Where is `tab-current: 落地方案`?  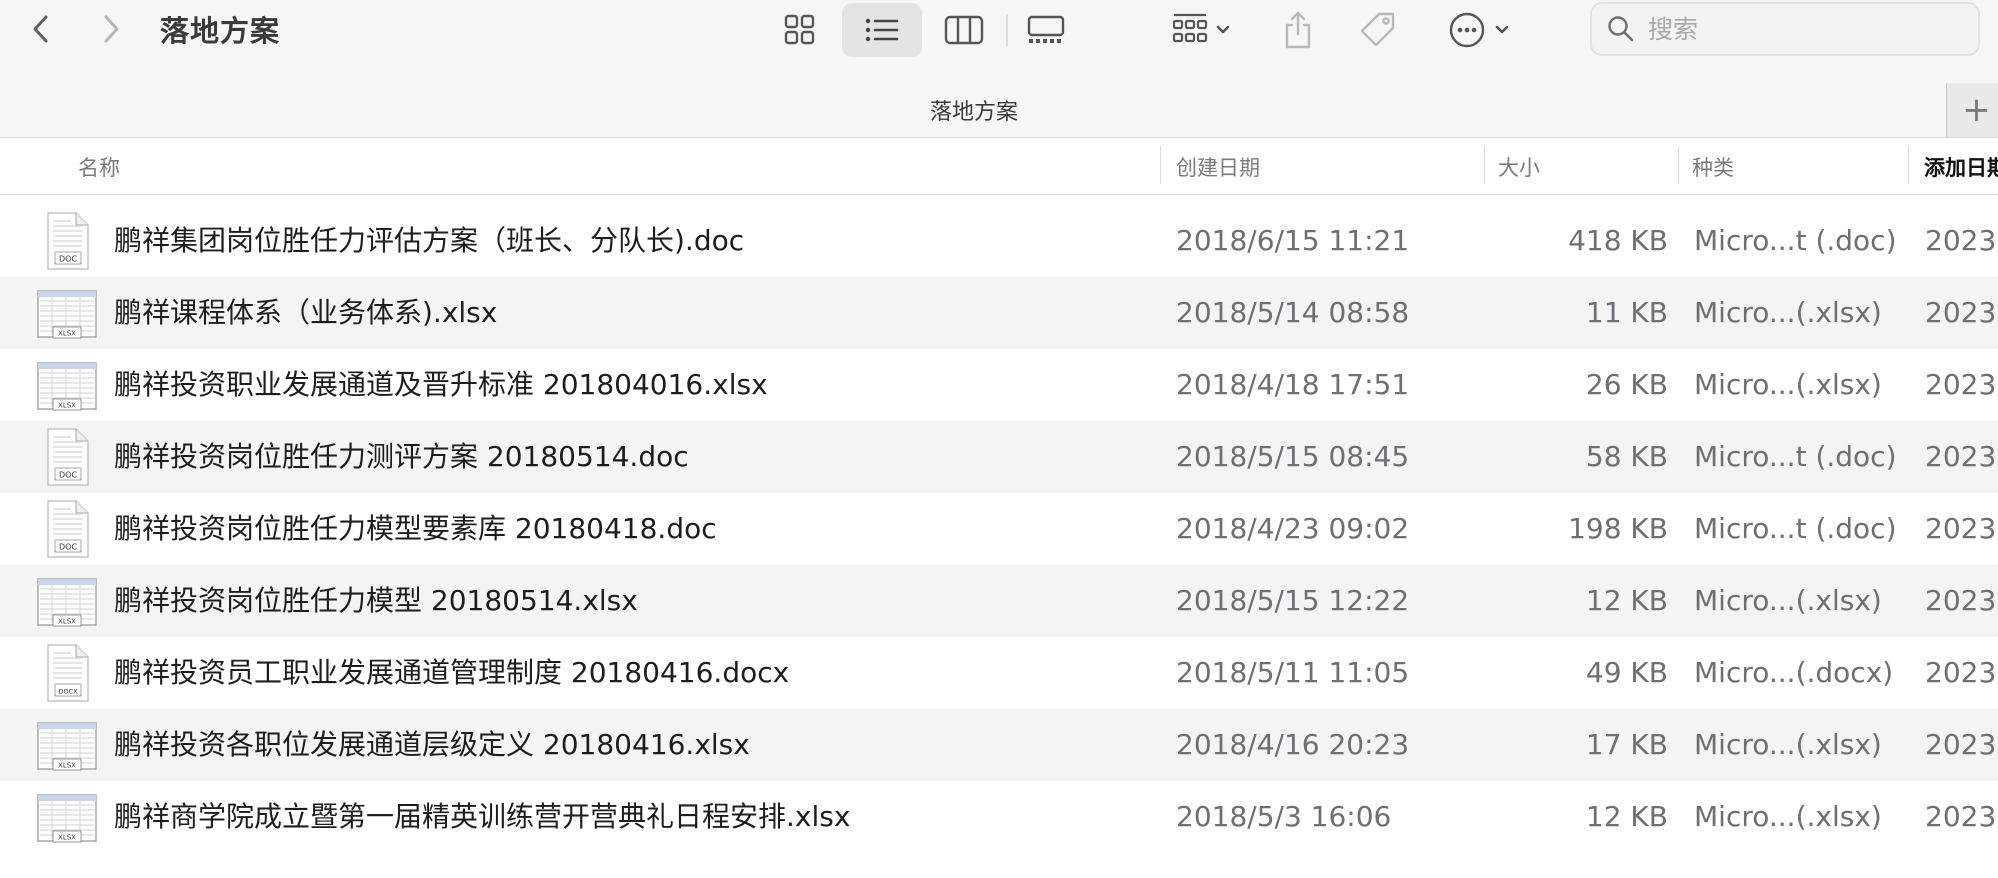
tab-current: 落地方案 is located at coordinates (974, 110).